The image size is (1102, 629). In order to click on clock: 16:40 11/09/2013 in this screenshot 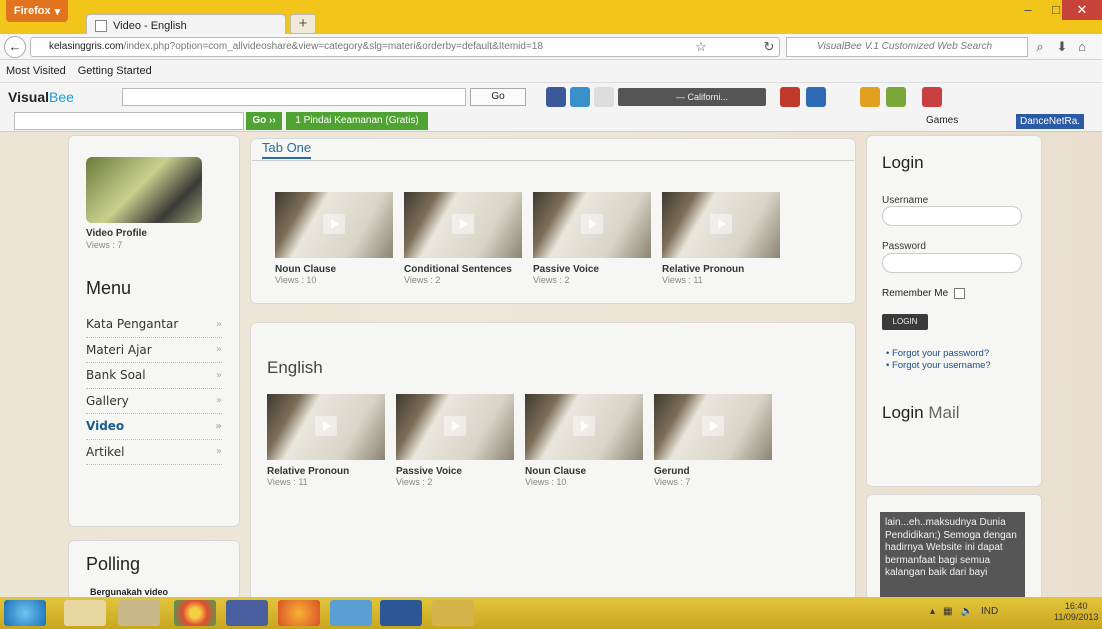, I will do `click(1076, 612)`.